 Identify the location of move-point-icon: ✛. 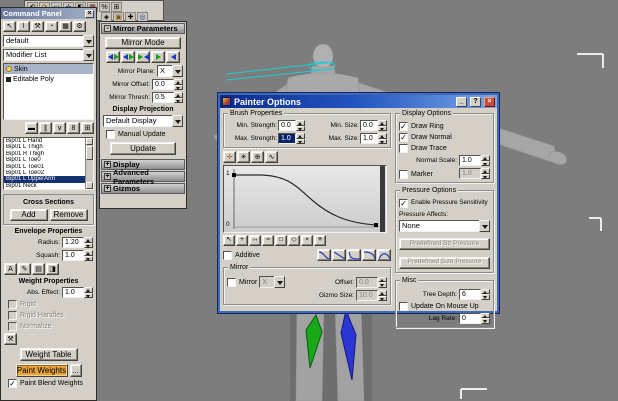
(229, 157).